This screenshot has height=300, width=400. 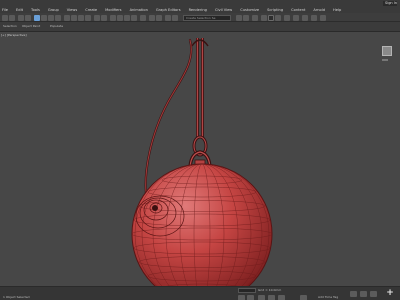 I want to click on align-icon, so click(x=159, y=17).